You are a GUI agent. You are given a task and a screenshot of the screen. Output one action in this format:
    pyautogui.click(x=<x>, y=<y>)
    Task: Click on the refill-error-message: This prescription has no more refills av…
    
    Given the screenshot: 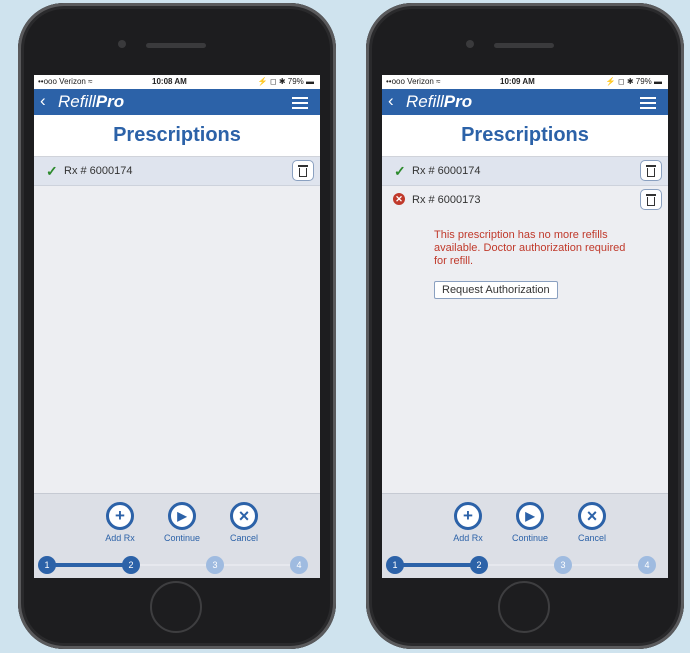 What is the action you would take?
    pyautogui.click(x=530, y=248)
    